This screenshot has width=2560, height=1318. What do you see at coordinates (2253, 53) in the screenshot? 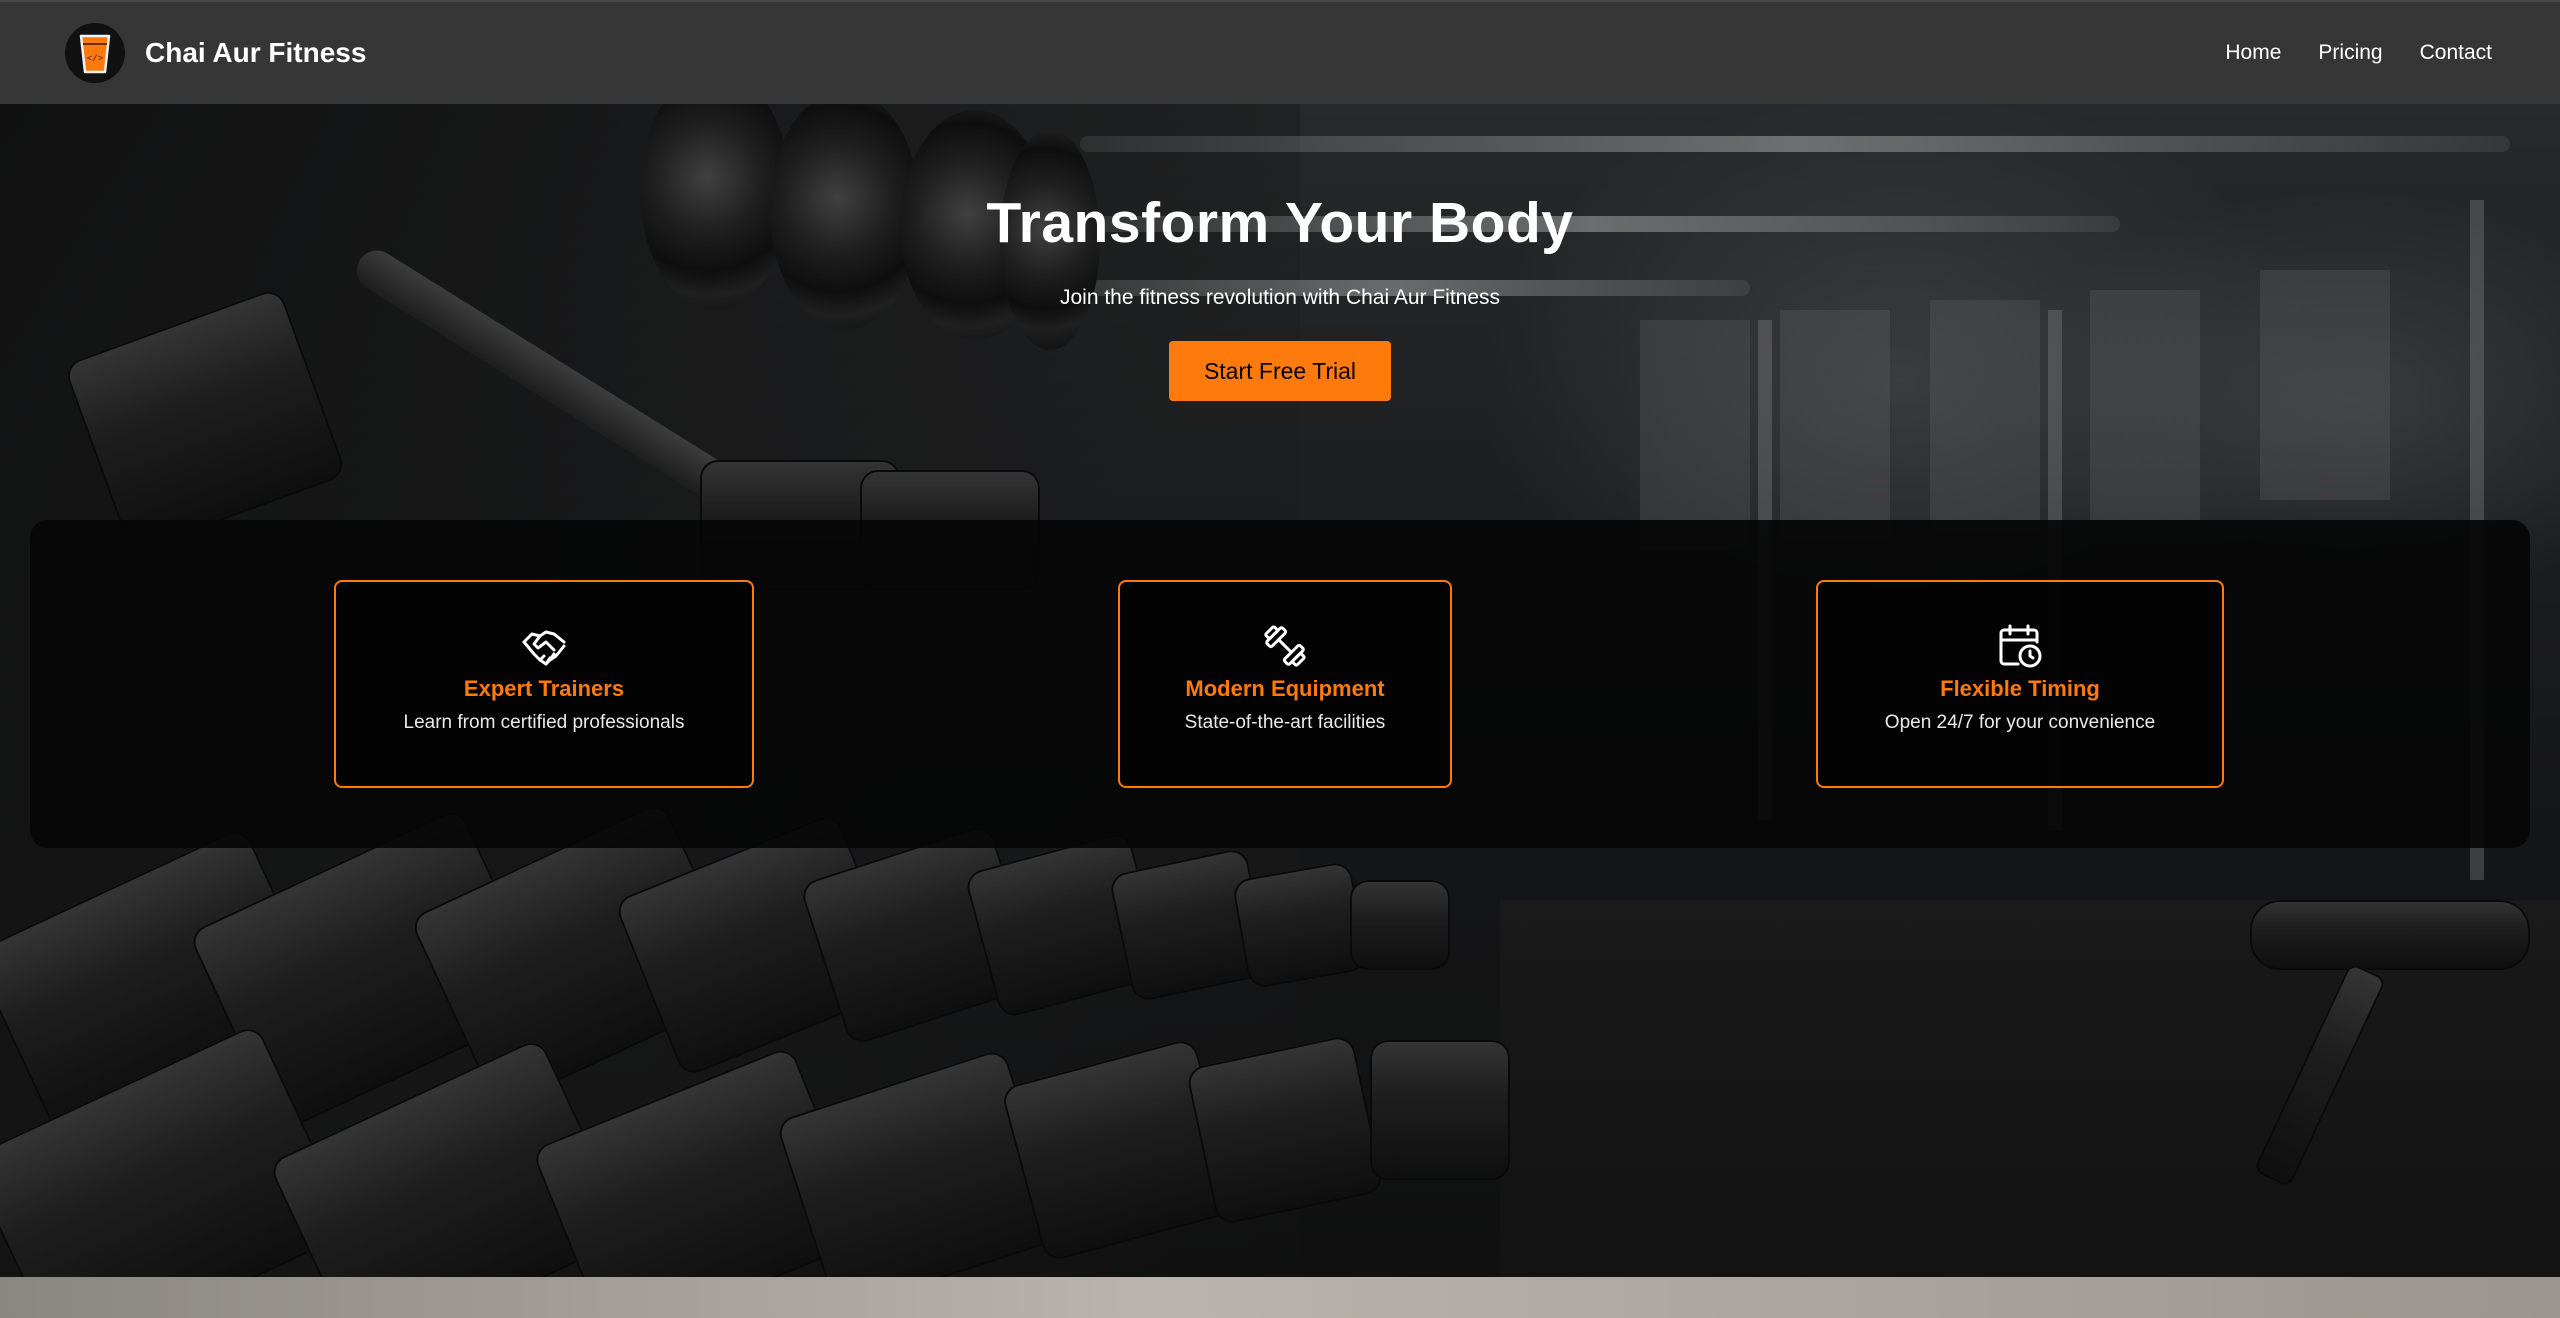
I see `nav-link-home: Home` at bounding box center [2253, 53].